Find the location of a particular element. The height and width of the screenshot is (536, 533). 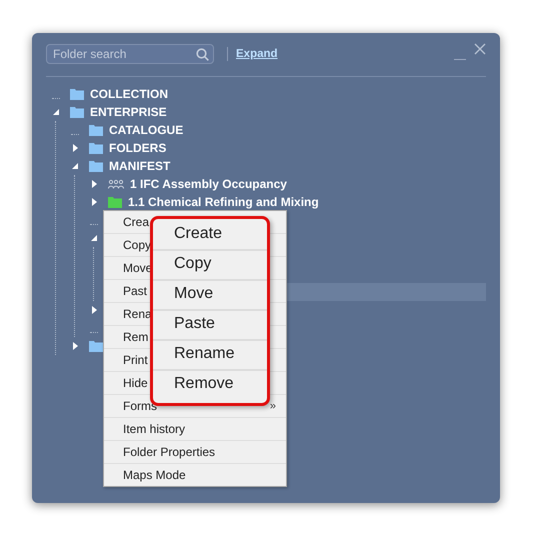

people-icon is located at coordinates (116, 184).